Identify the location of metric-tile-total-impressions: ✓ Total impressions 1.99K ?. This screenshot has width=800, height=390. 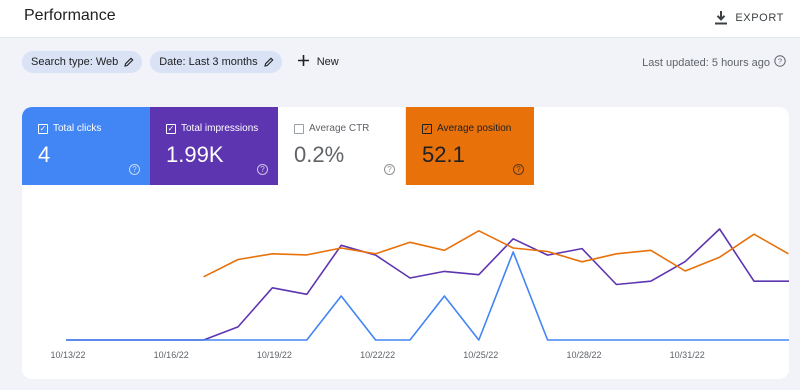
(214, 146).